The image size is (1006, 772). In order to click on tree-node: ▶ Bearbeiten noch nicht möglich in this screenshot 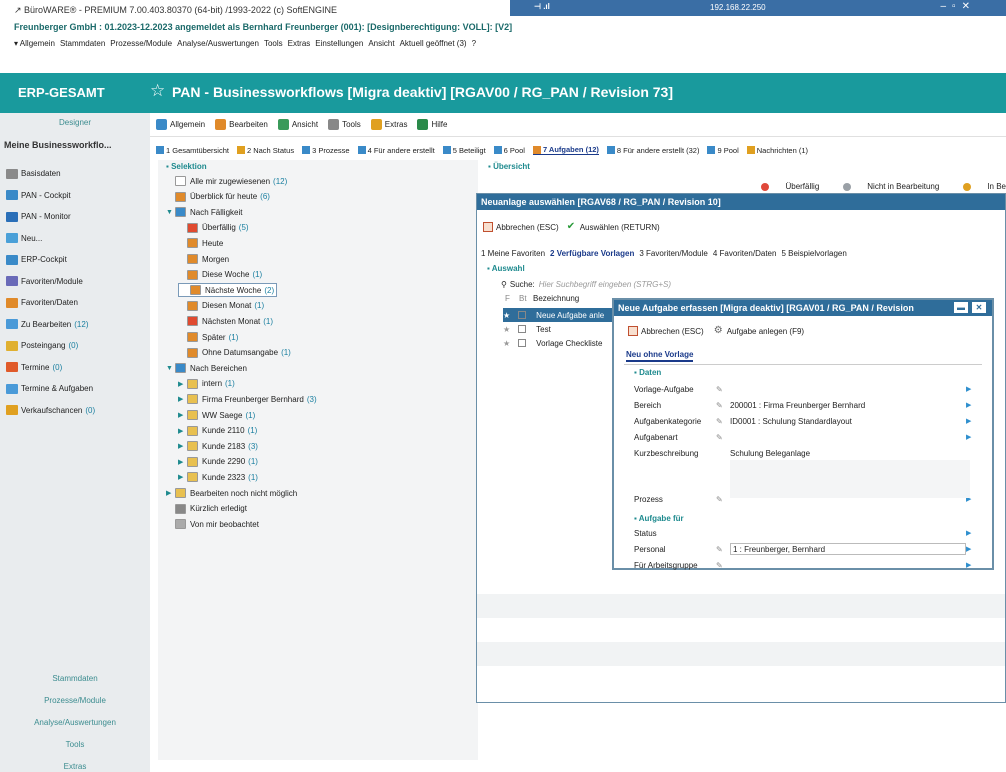, I will do `click(231, 493)`.